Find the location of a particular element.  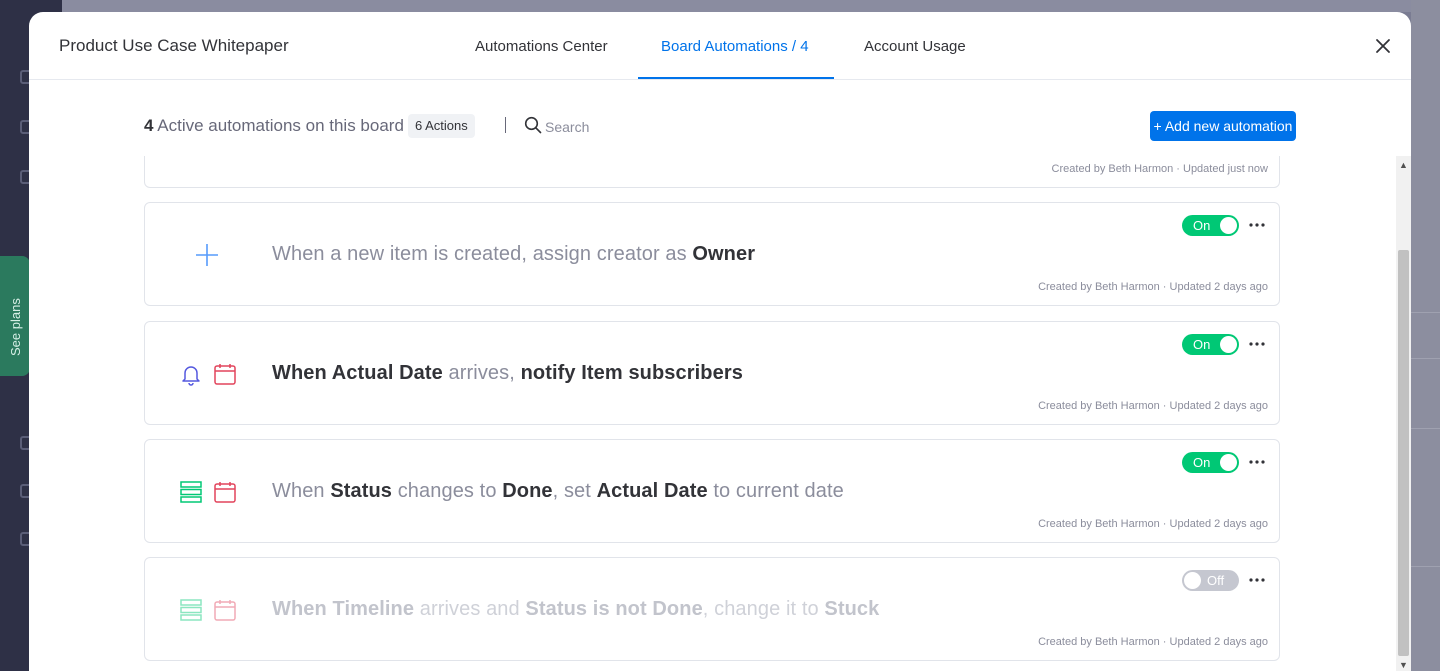

sentence-keyword: Stuck is located at coordinates (851, 609).